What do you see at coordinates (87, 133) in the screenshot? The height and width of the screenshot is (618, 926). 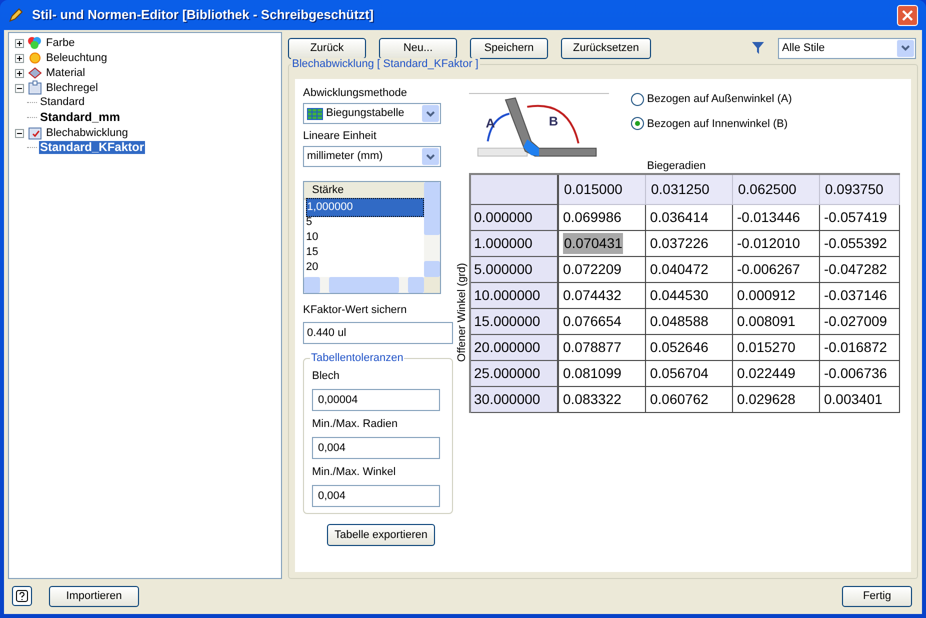 I see `tree-item: Blechabwicklung` at bounding box center [87, 133].